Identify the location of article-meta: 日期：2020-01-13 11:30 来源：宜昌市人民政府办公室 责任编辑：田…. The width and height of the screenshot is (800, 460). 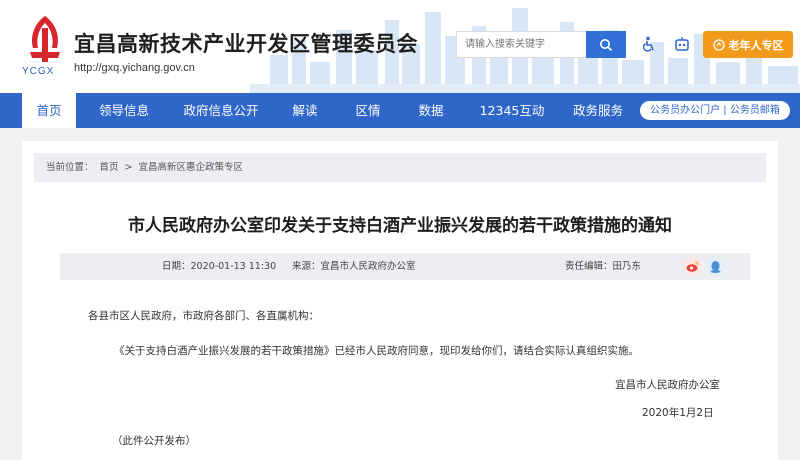
(405, 266).